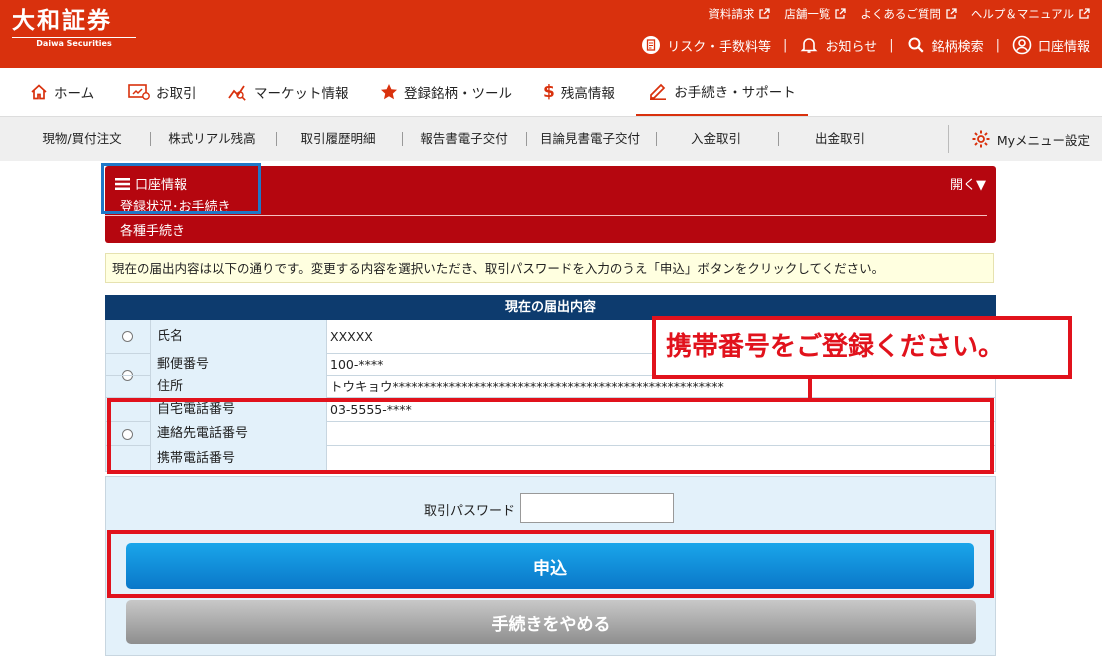  What do you see at coordinates (658, 91) in the screenshot?
I see `pencil-icon` at bounding box center [658, 91].